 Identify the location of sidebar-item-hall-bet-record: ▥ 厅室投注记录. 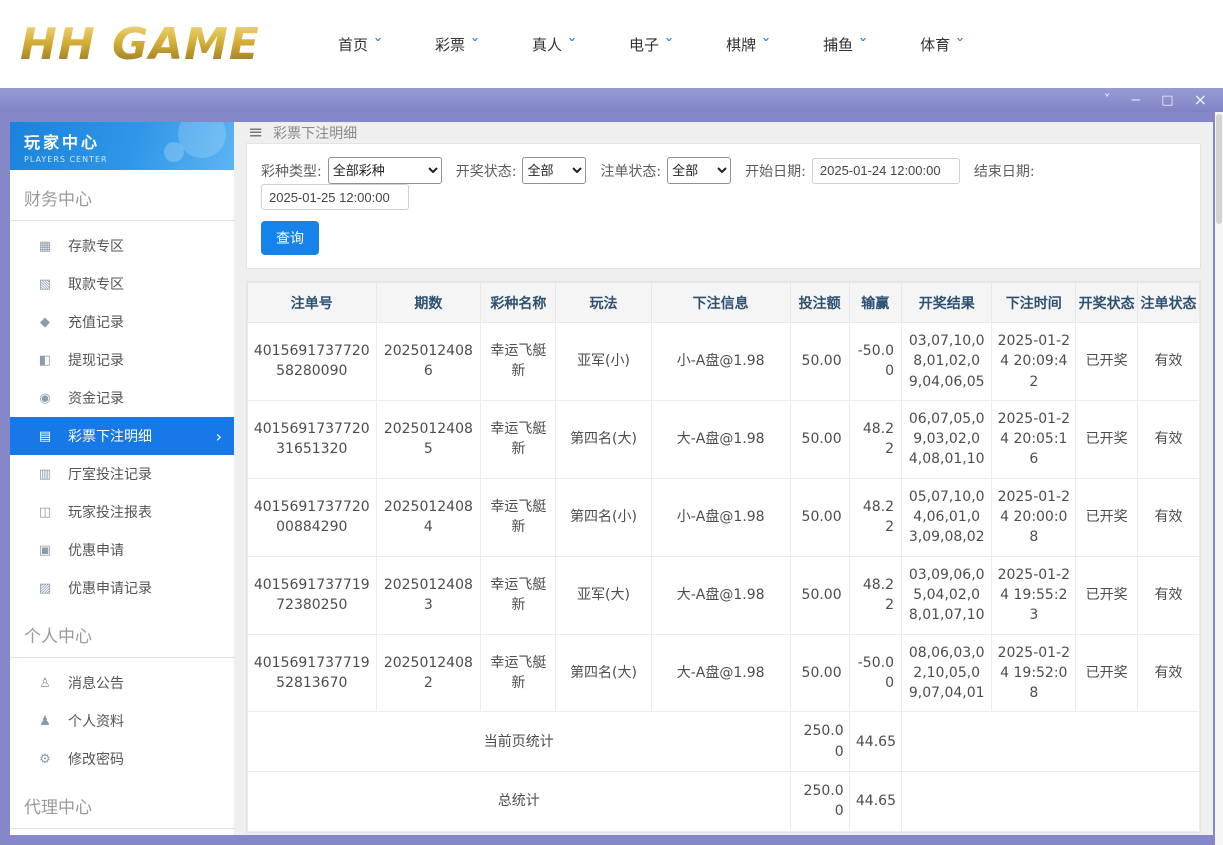
(122, 474).